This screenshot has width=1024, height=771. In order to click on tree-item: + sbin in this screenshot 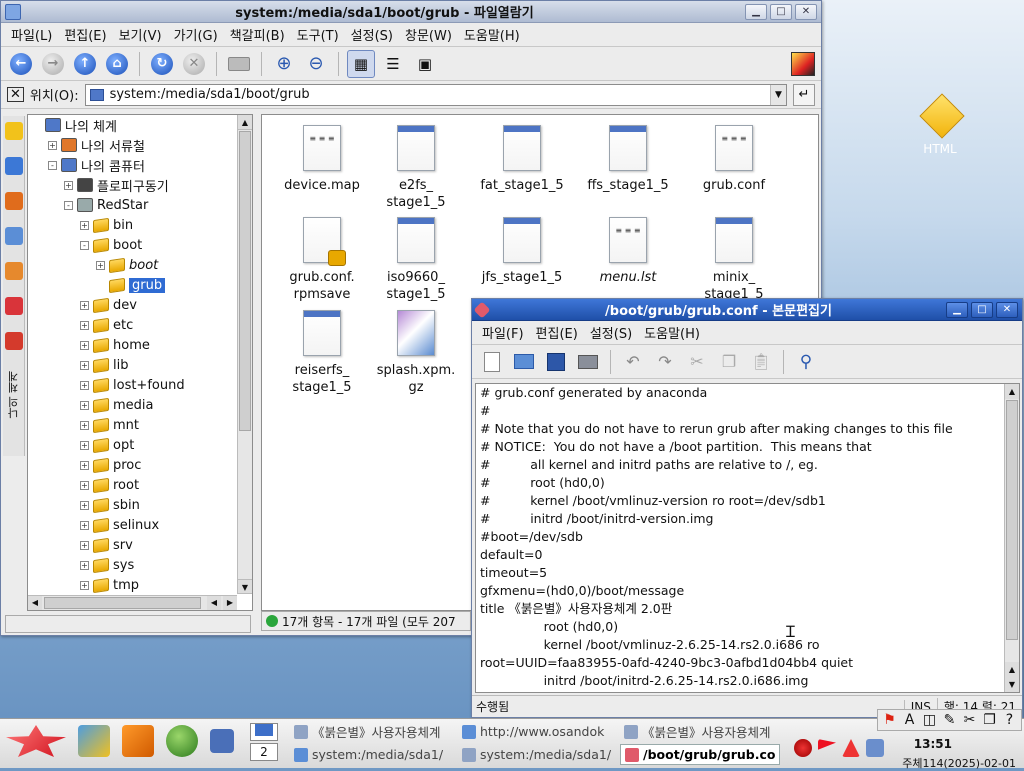, I will do `click(140, 505)`.